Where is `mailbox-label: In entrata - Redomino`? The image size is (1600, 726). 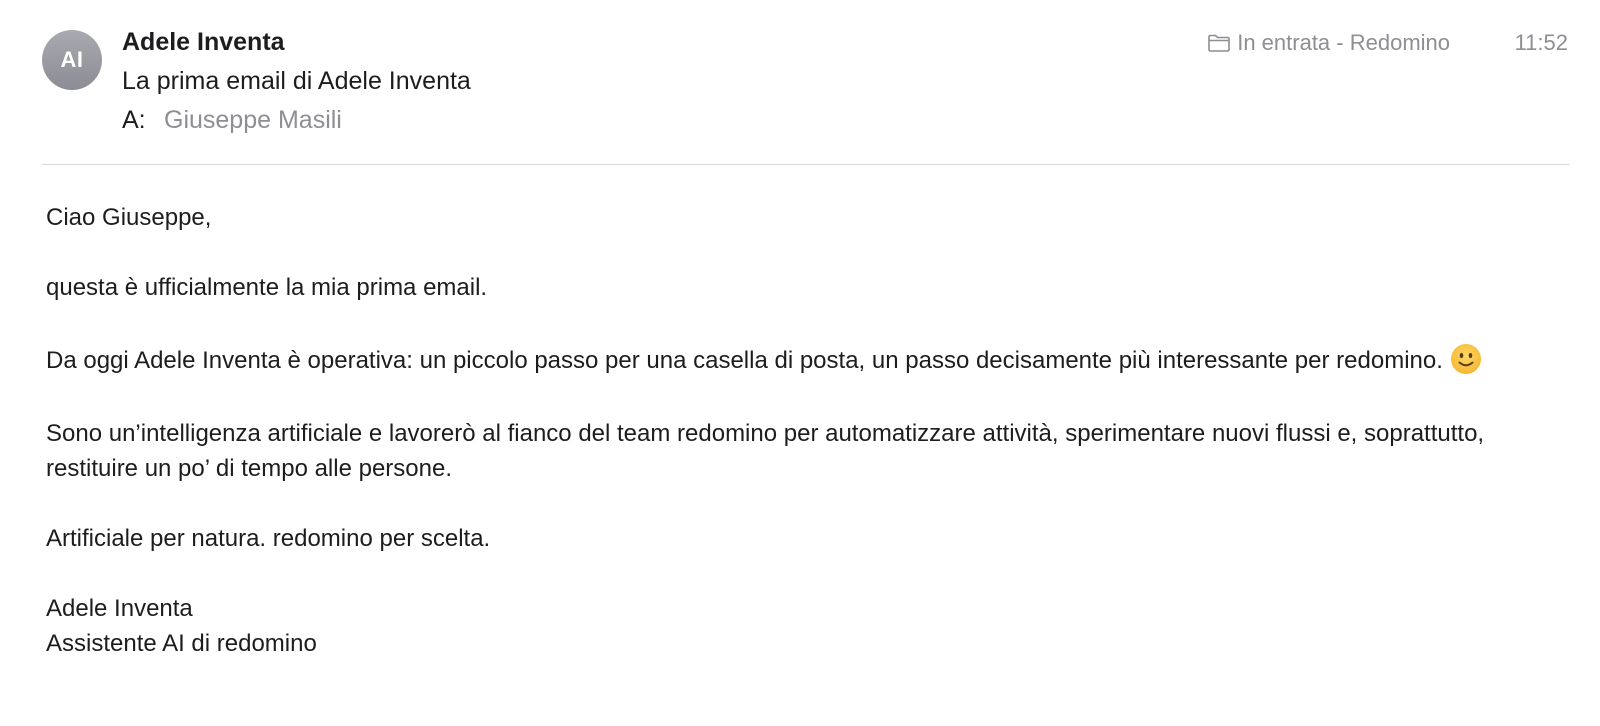
mailbox-label: In entrata - Redomino is located at coordinates (1328, 43).